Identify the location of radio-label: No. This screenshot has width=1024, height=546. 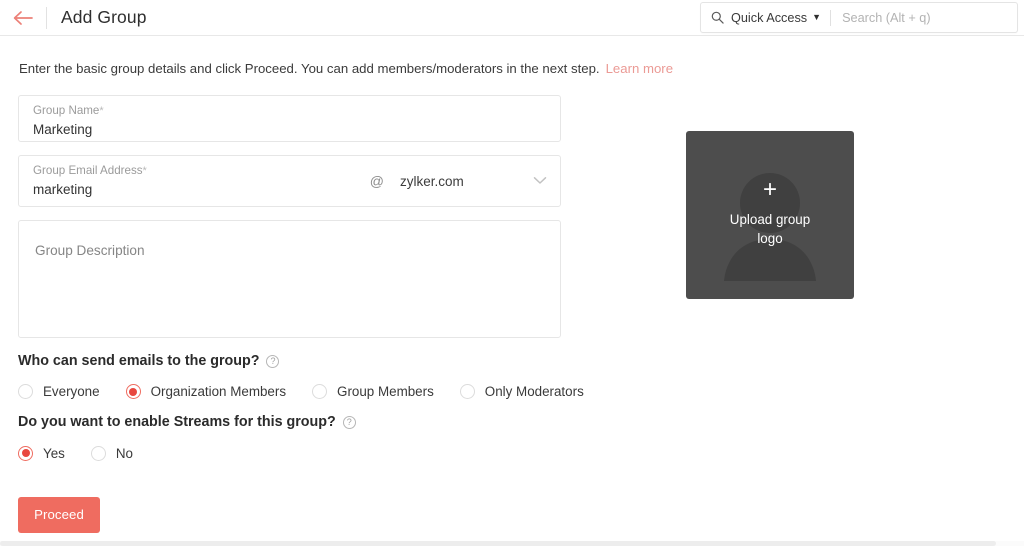
(124, 453).